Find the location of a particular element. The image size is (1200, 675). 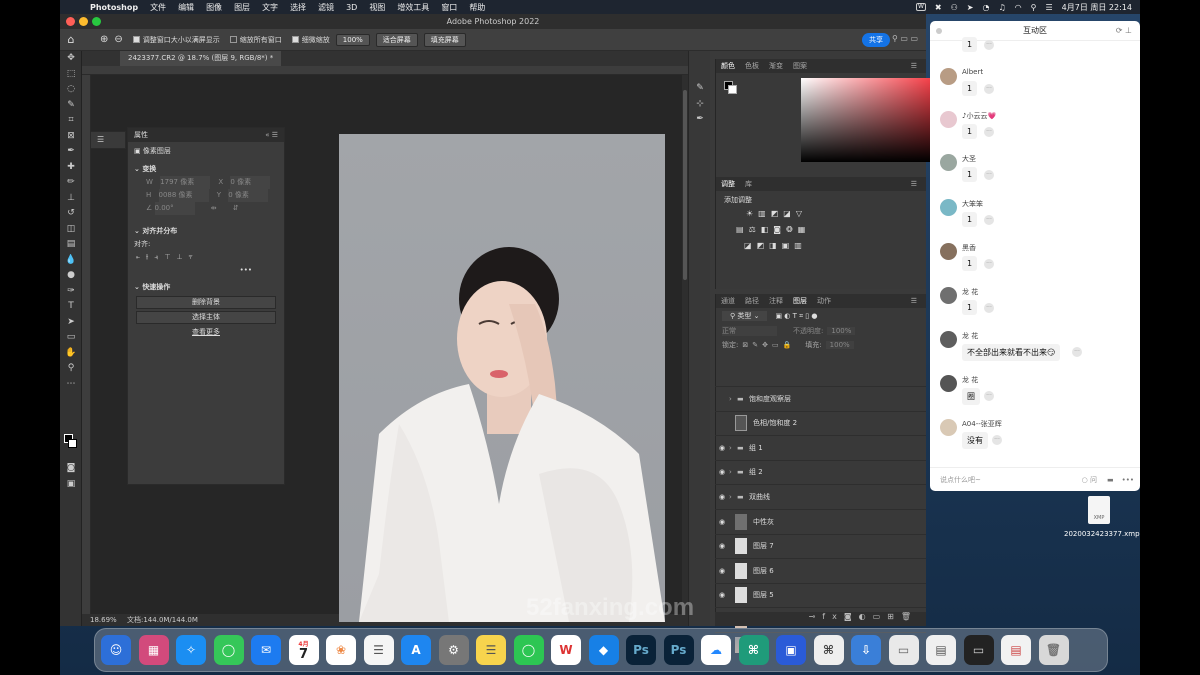

align-right-icon: ⫣ is located at coordinates (159, 257).